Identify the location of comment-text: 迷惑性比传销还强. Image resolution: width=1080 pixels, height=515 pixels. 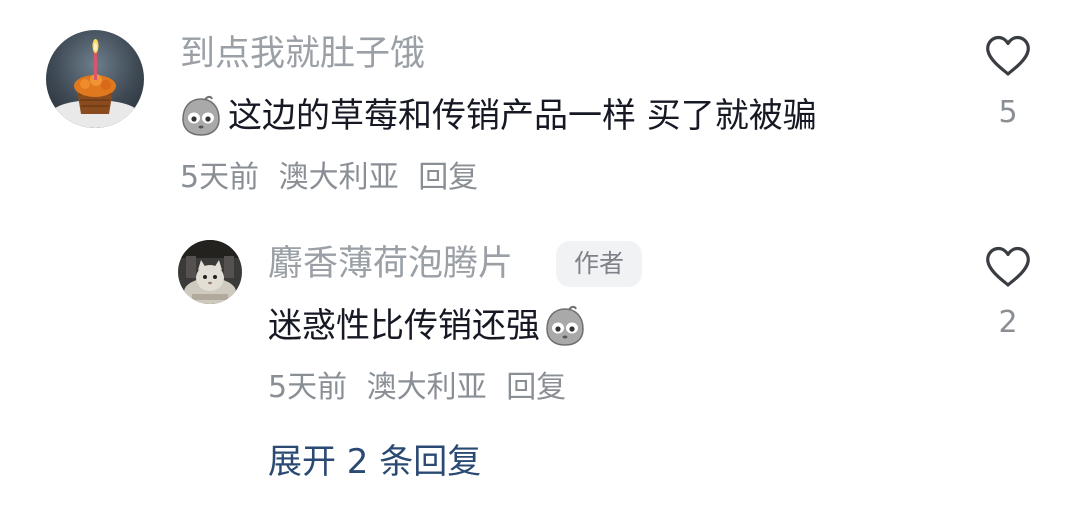
(428, 326).